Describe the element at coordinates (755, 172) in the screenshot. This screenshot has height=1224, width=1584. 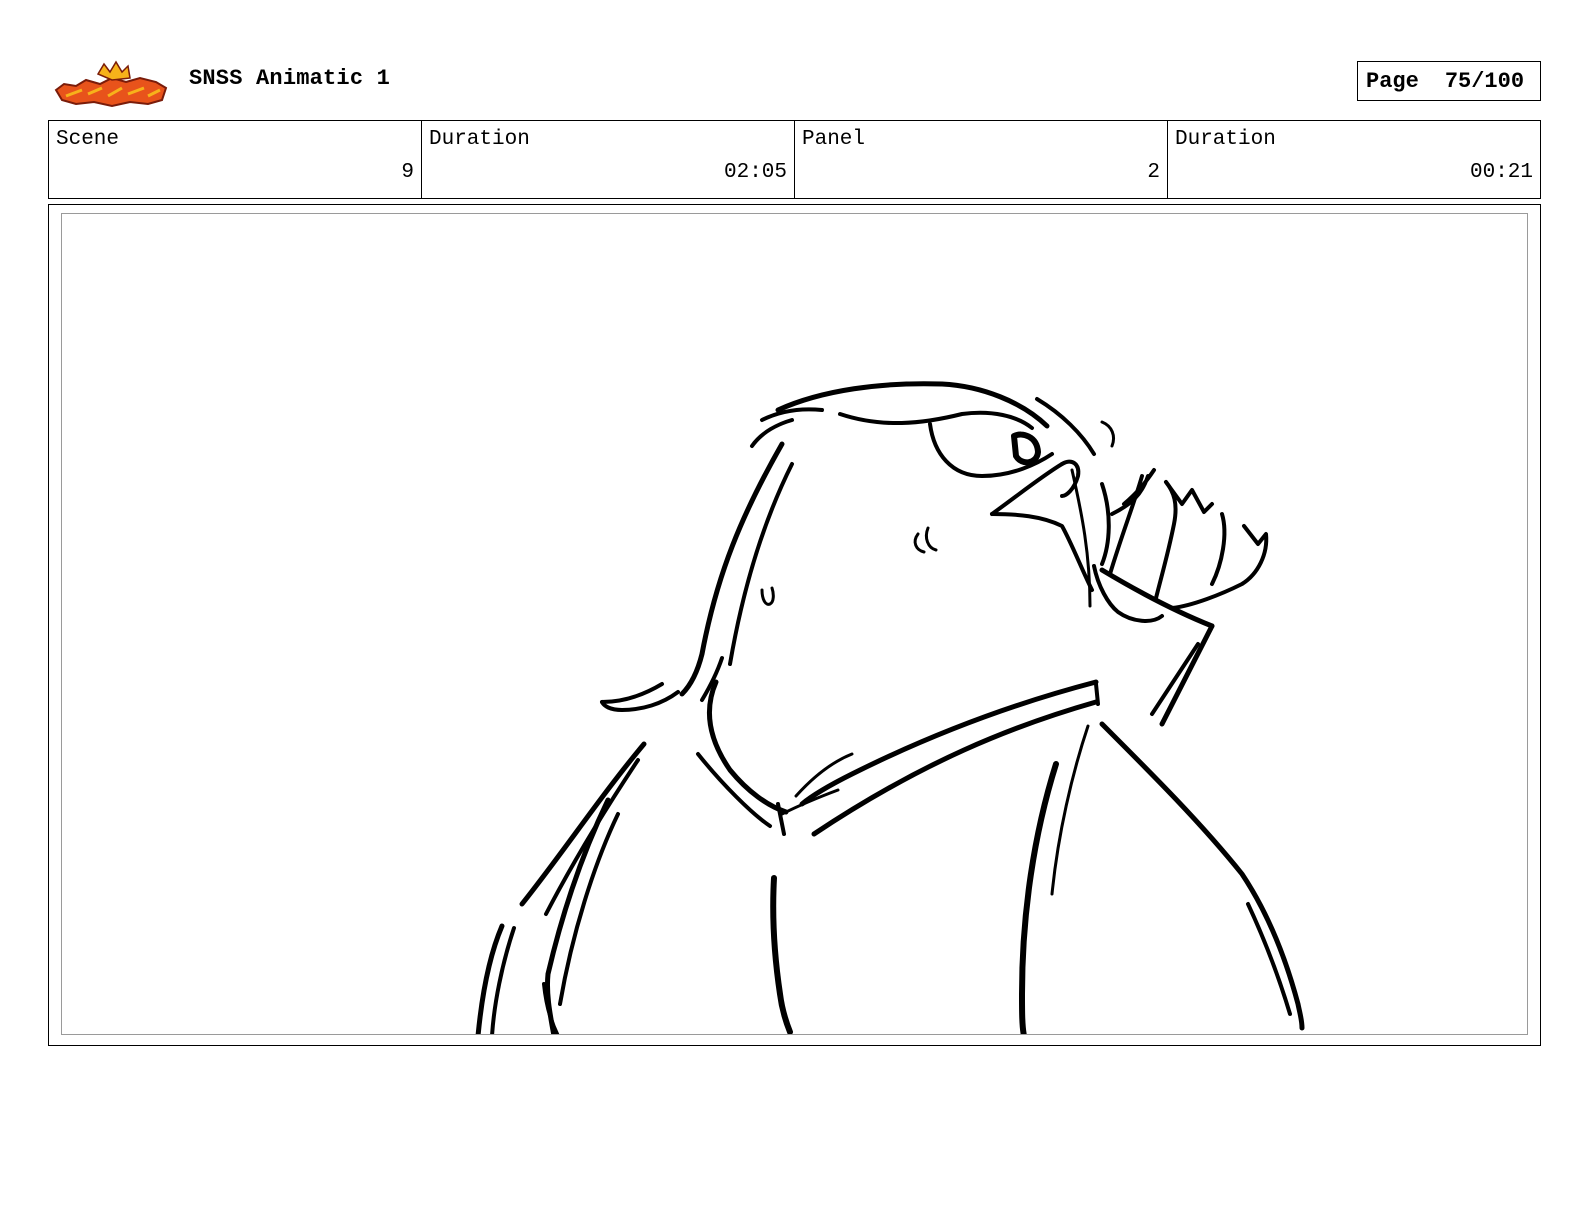
I see `scene-duration-value: 02:05` at that location.